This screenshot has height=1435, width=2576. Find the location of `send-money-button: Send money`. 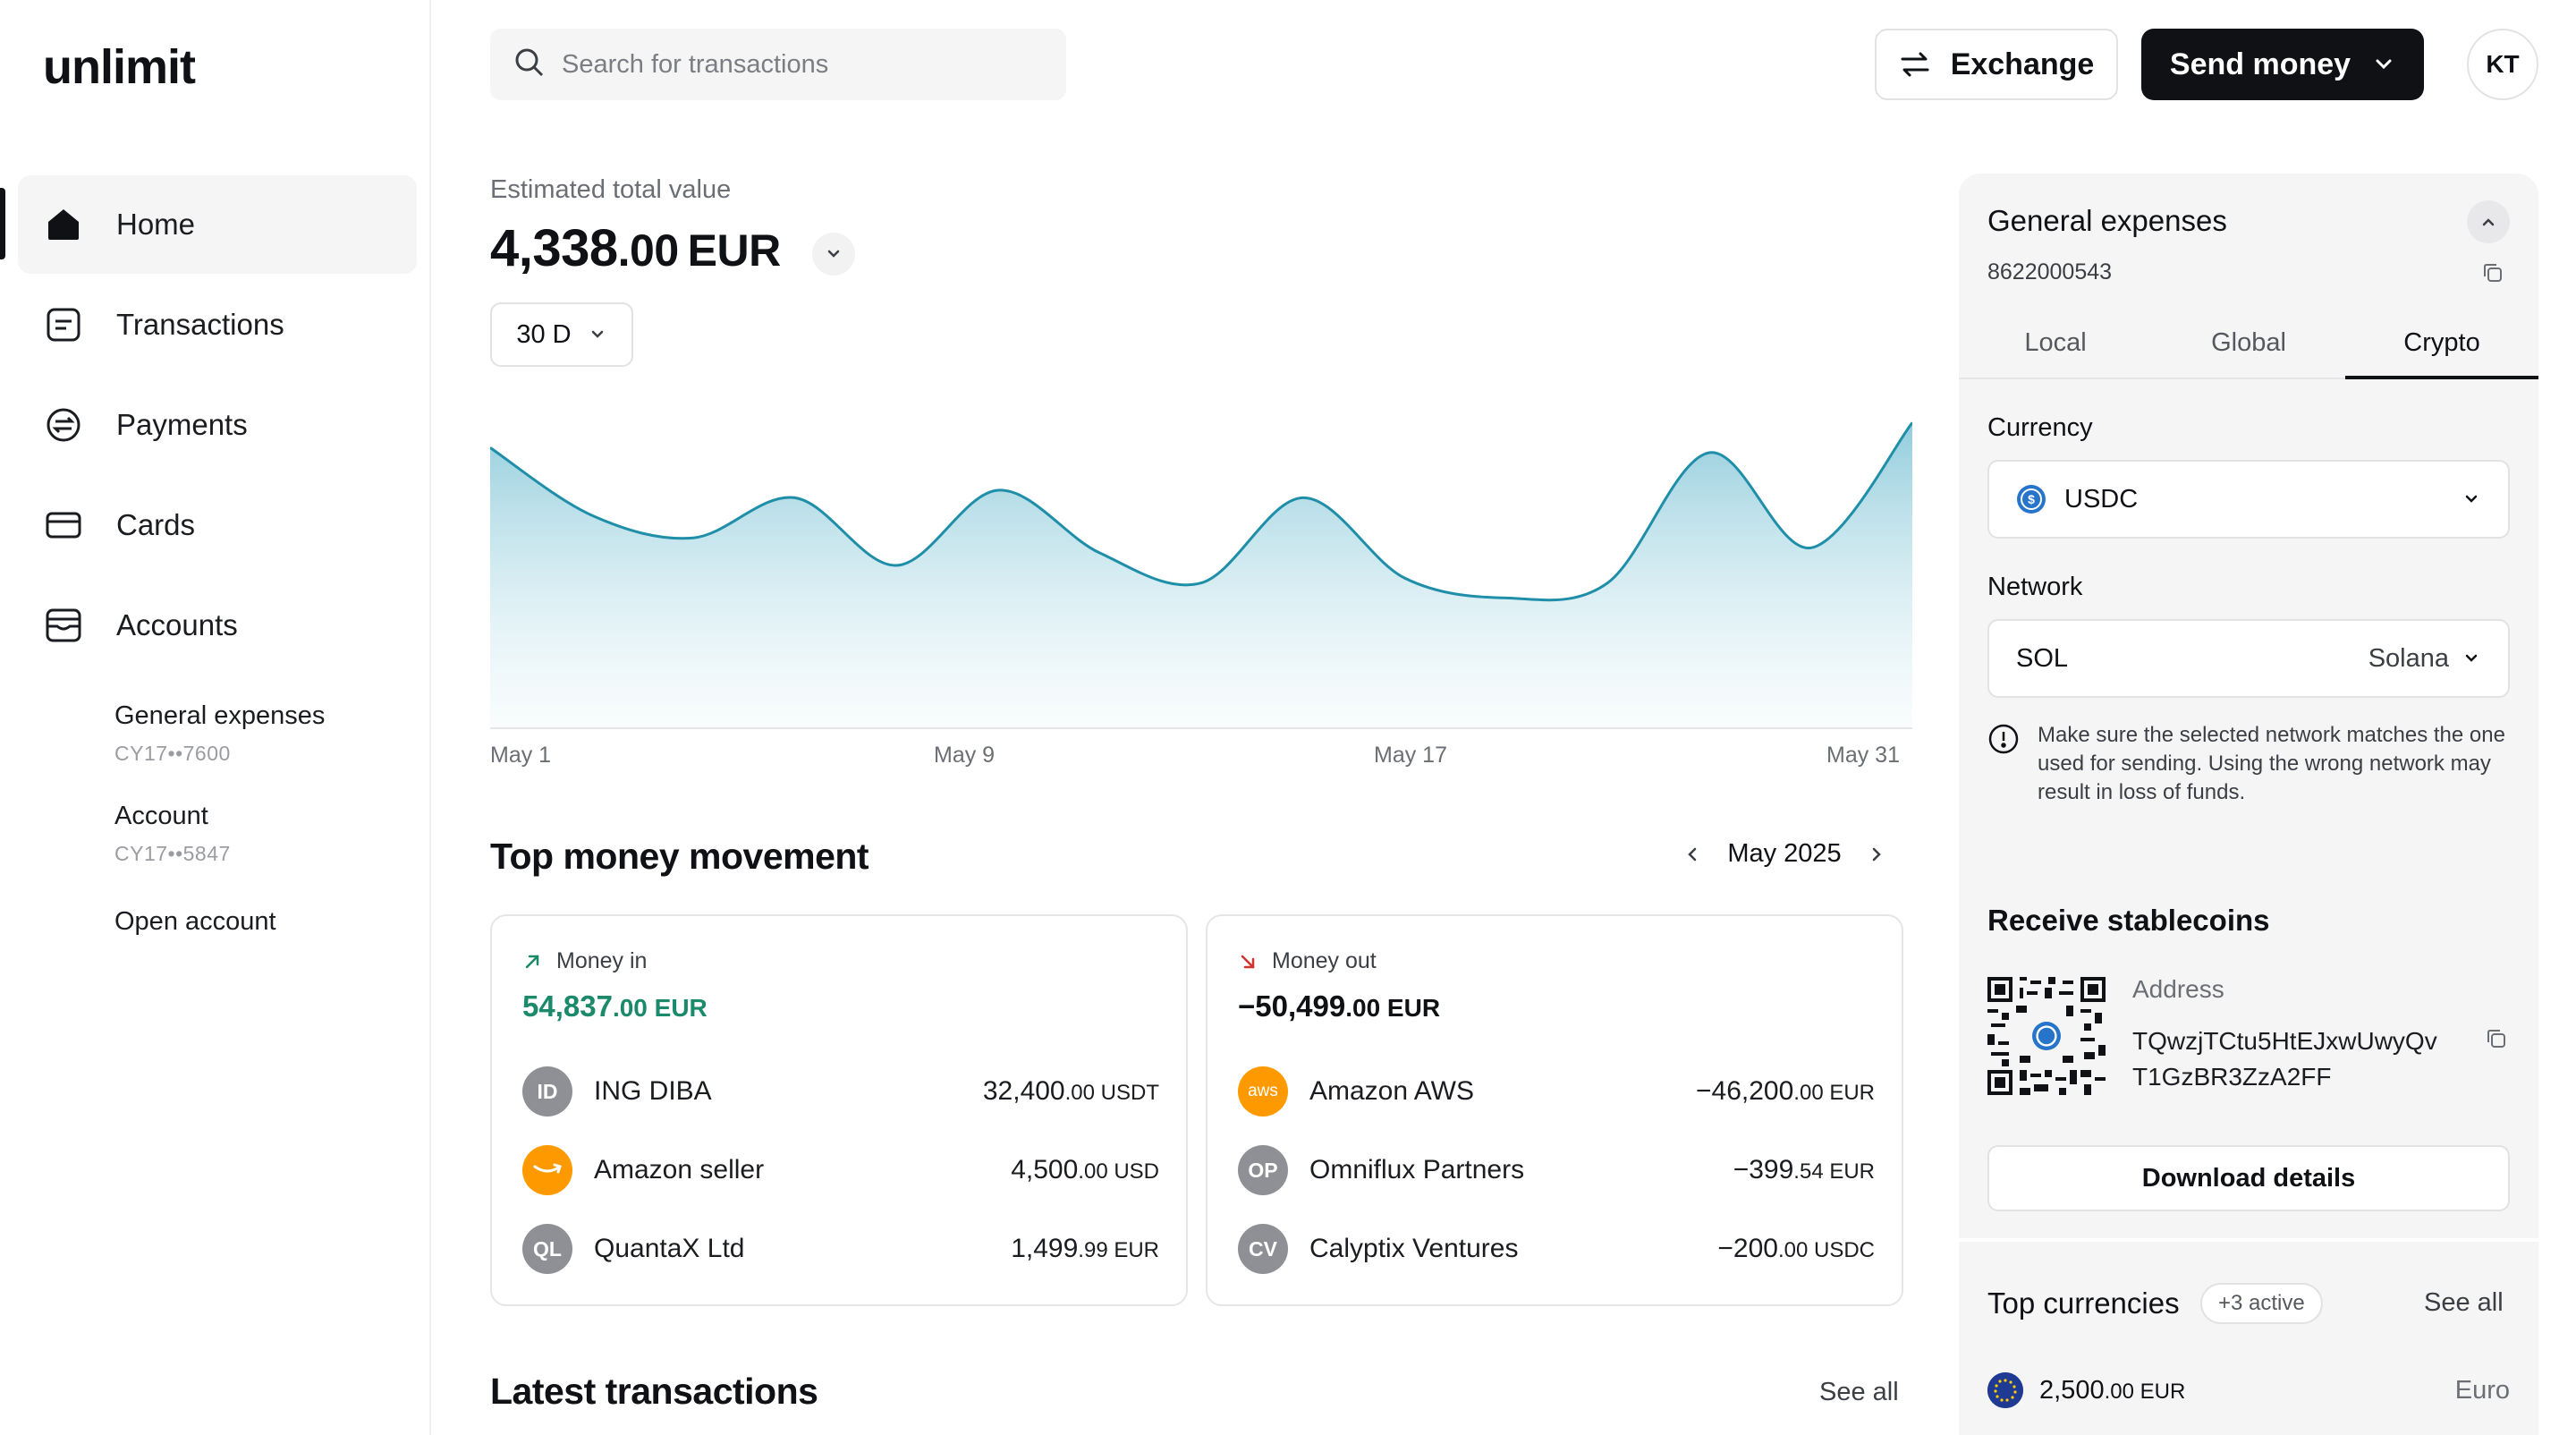

send-money-button: Send money is located at coordinates (2282, 64).